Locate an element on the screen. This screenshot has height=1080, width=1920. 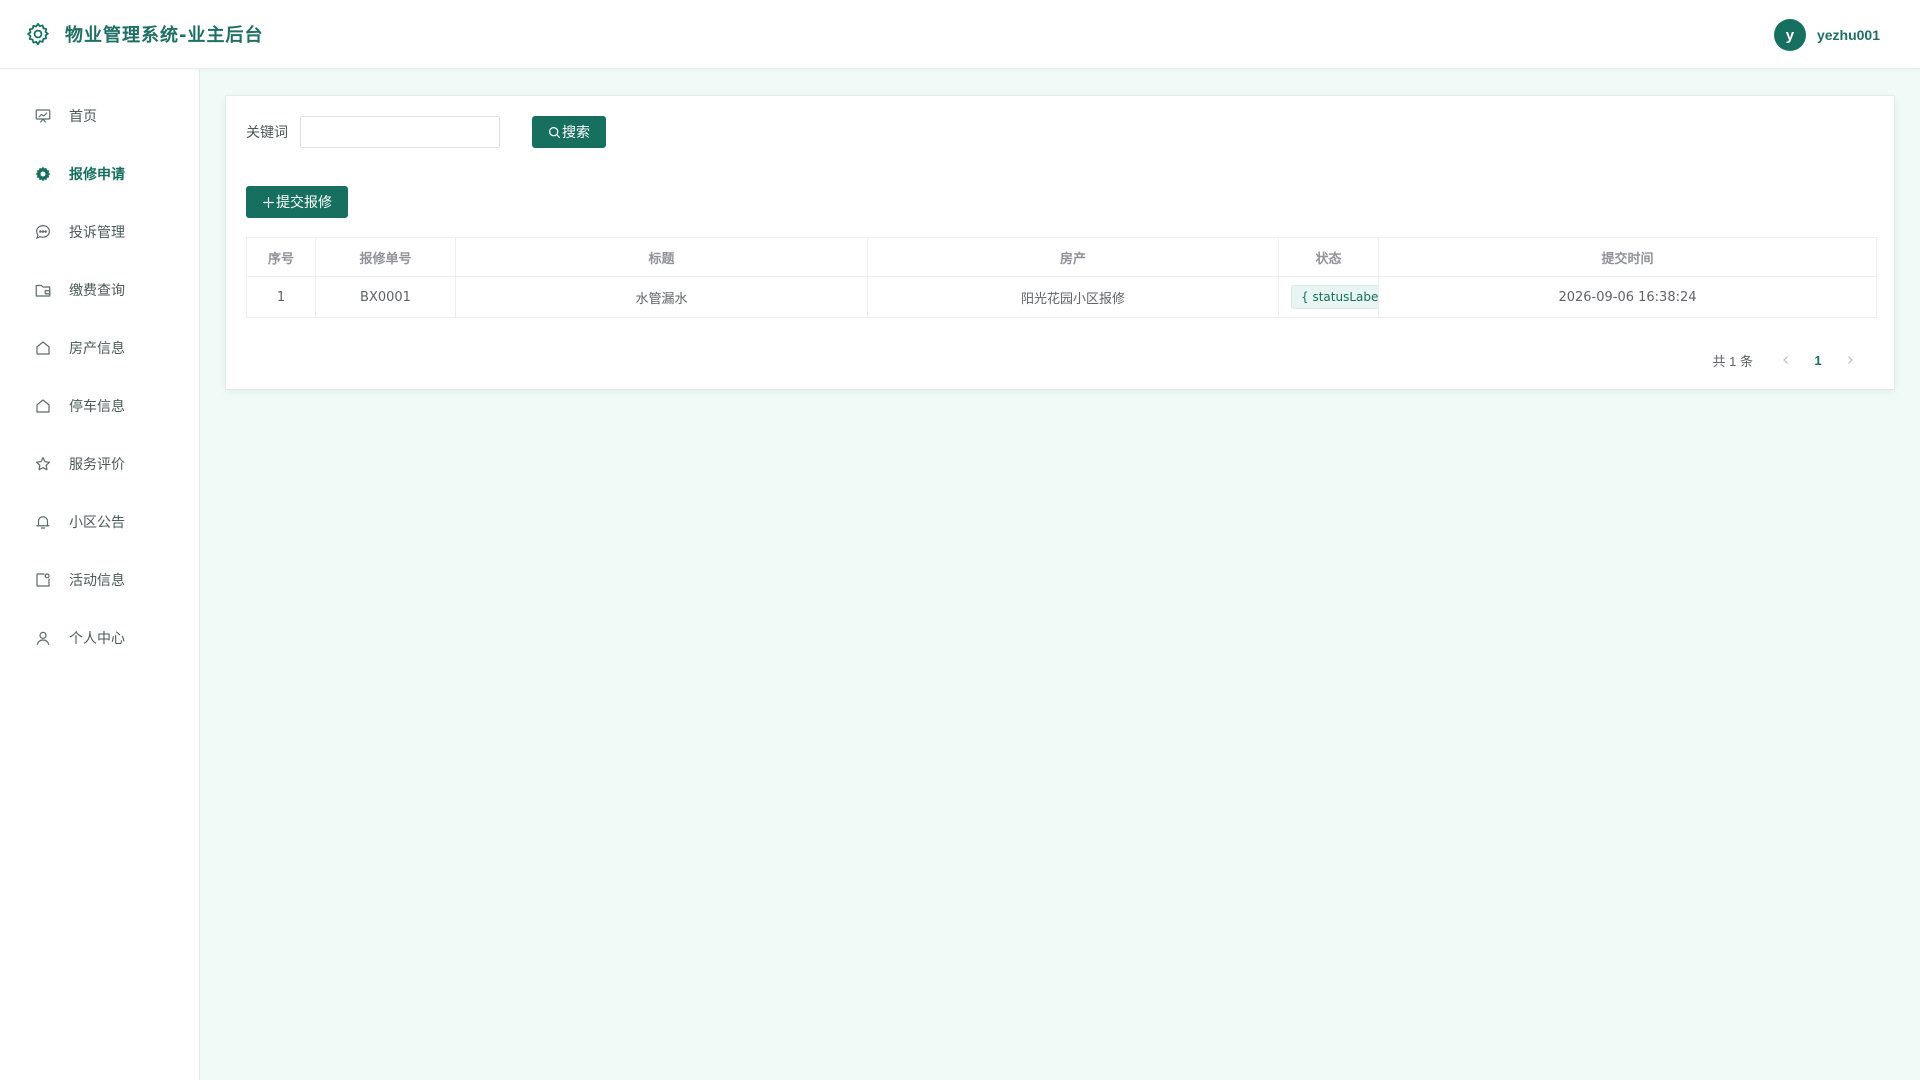
page-number-current: 1 is located at coordinates (1818, 360).